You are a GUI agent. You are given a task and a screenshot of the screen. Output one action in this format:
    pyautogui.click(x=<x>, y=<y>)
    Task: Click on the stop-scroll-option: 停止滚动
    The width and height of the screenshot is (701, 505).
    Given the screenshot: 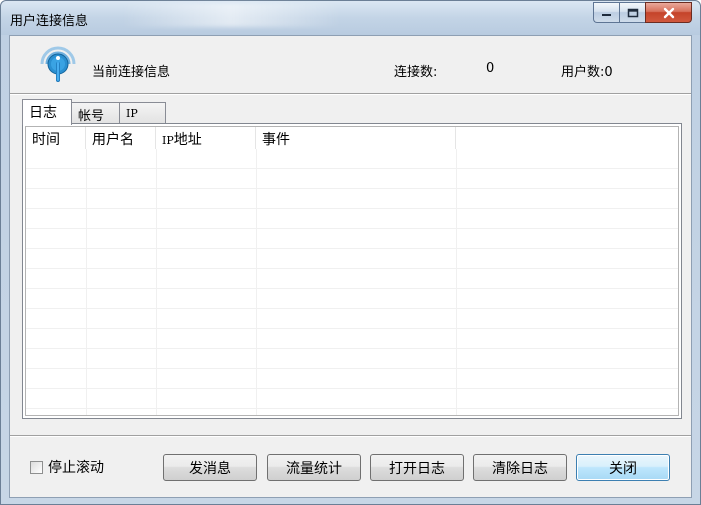 What is the action you would take?
    pyautogui.click(x=67, y=467)
    